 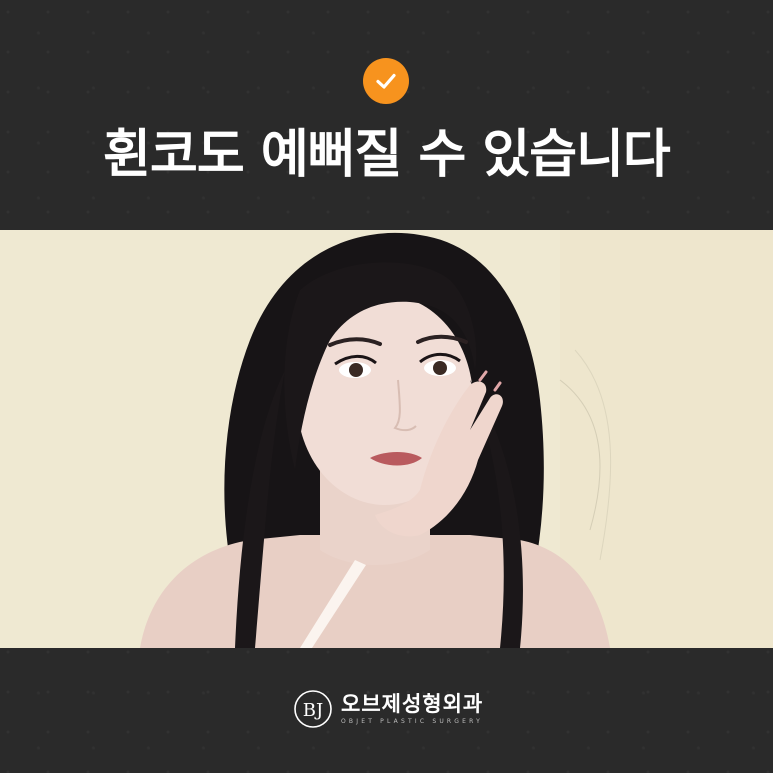 I want to click on objet-logo-mark-icon: BJ, so click(x=313, y=709).